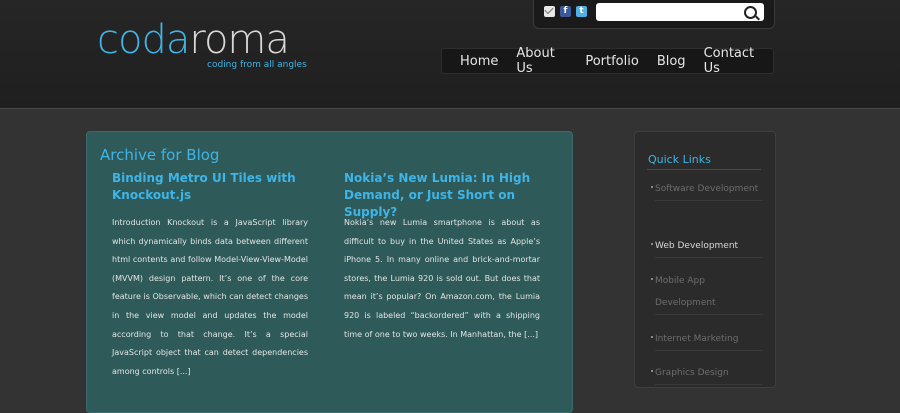  Describe the element at coordinates (707, 339) in the screenshot. I see `quick-link-internet-marketing: Internet Marketing` at that location.